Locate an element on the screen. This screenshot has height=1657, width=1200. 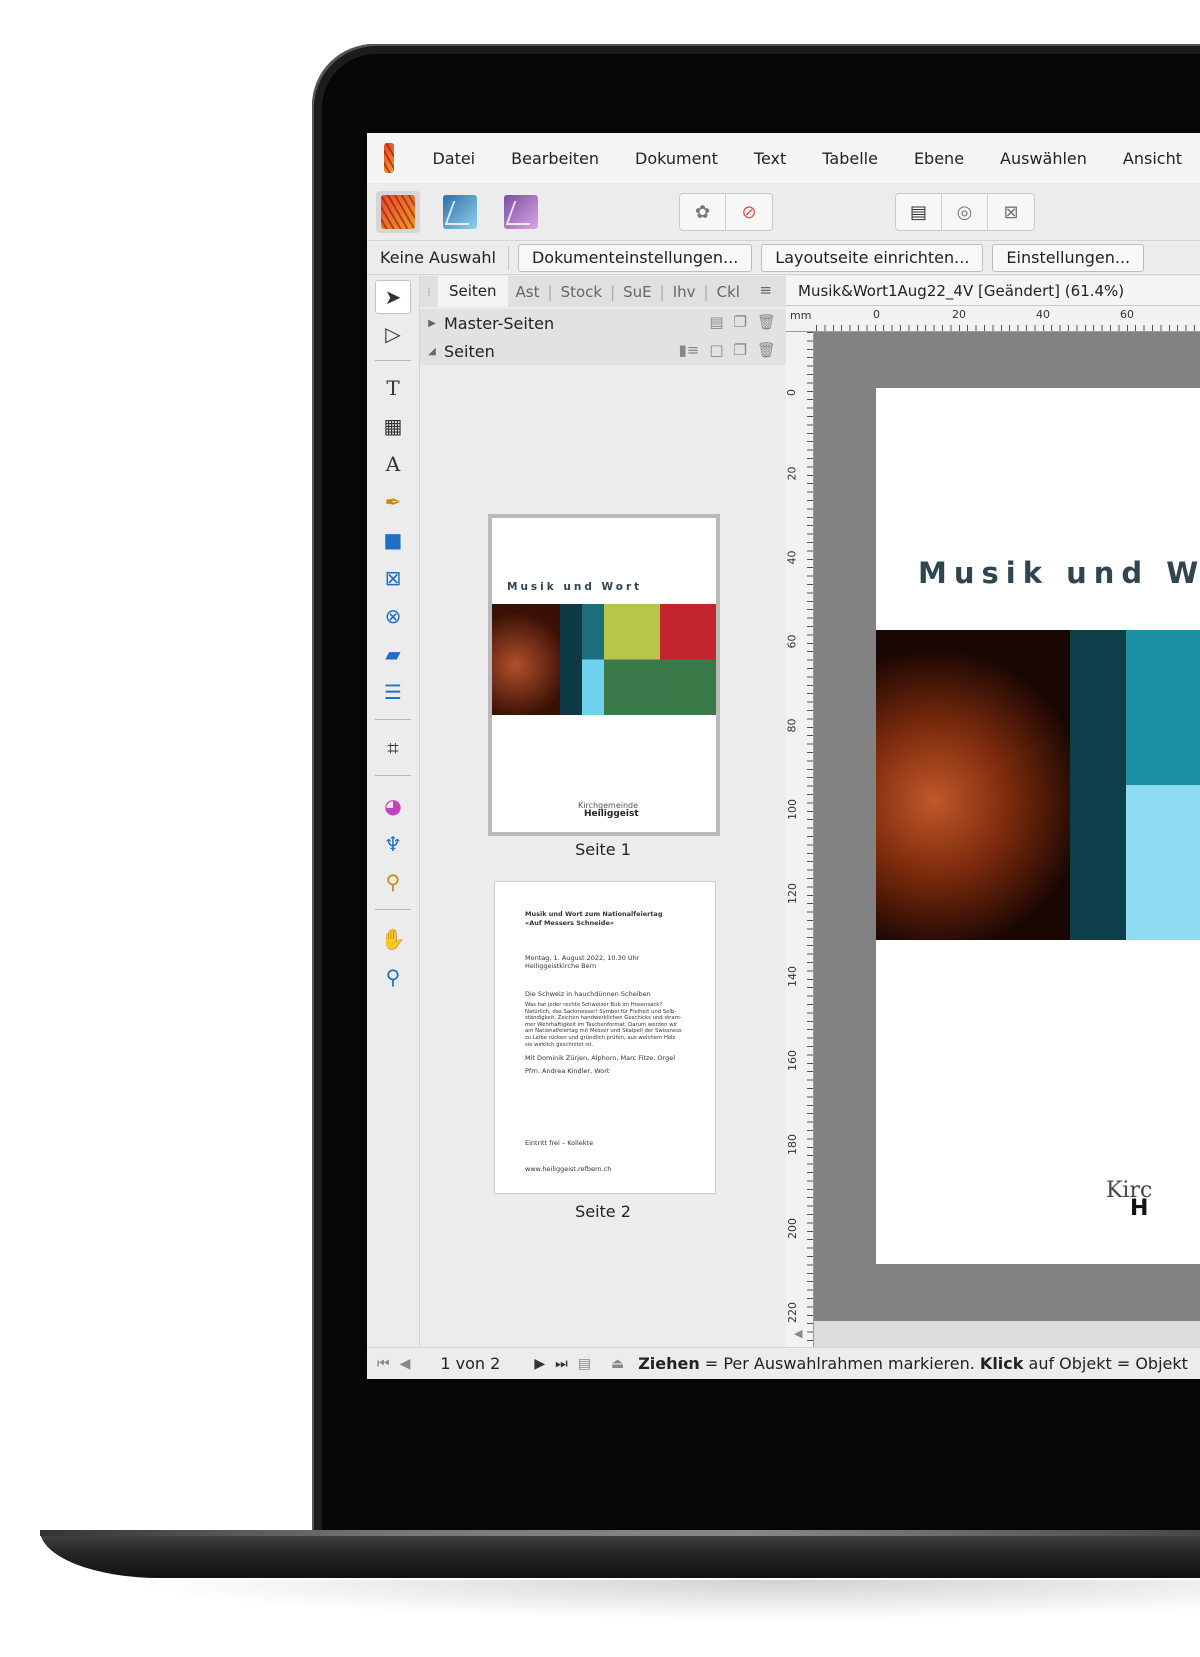
artistic-text-icon: A is located at coordinates (393, 464).